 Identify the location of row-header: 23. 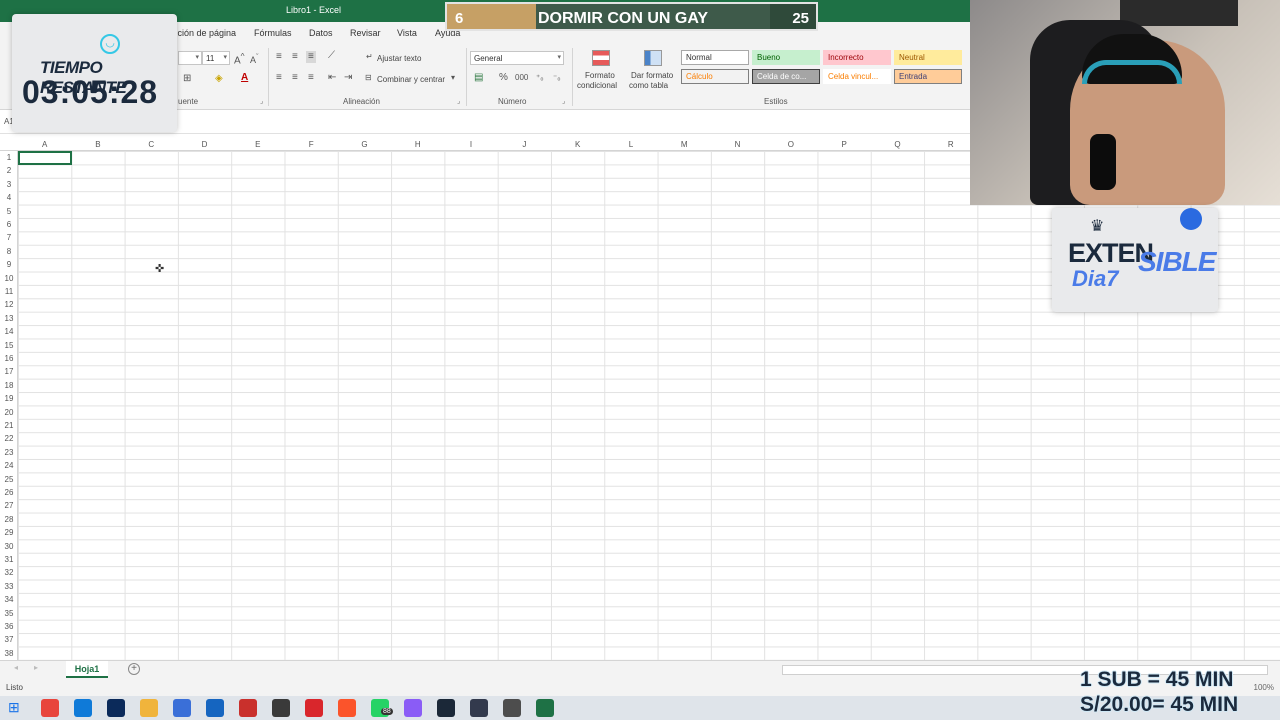
(9, 452).